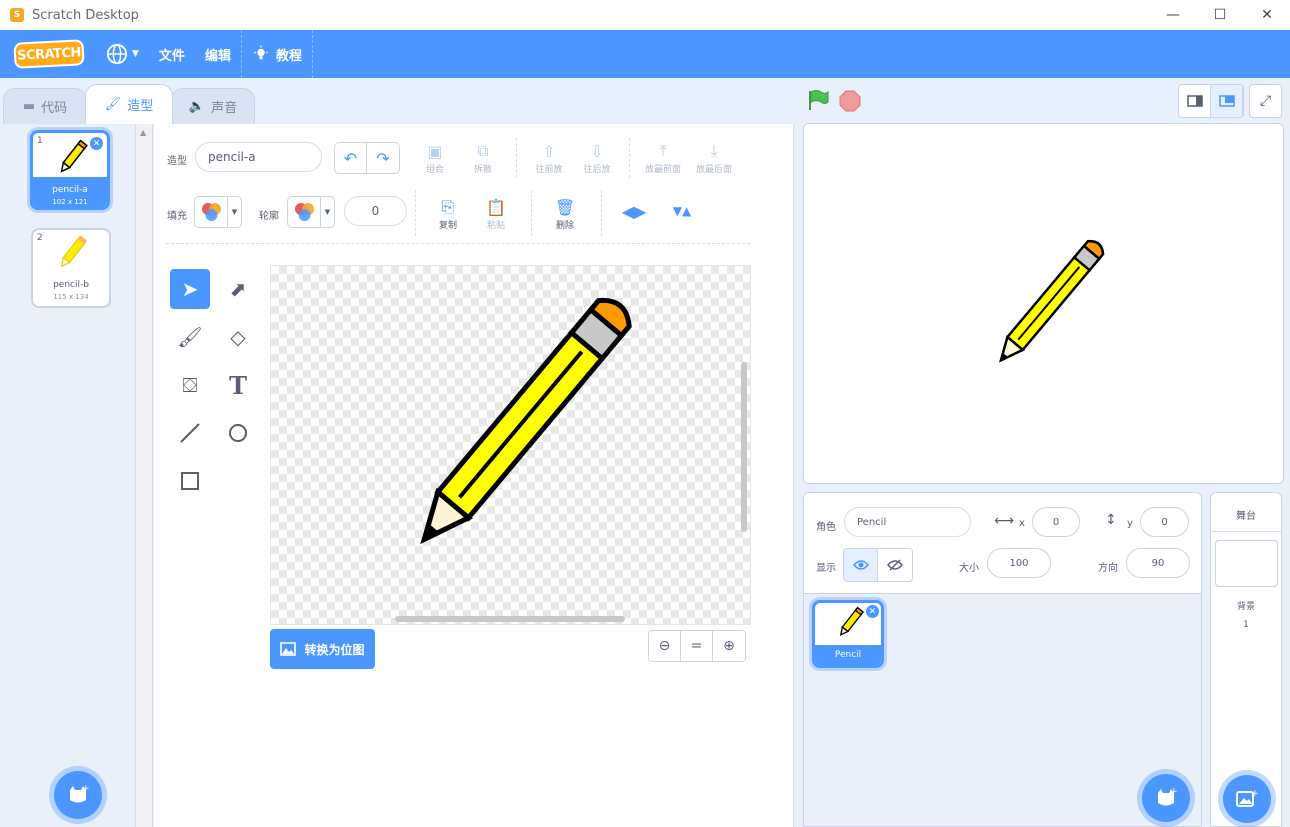 This screenshot has height=827, width=1290. I want to click on tutorials-menu: 教程, so click(277, 54).